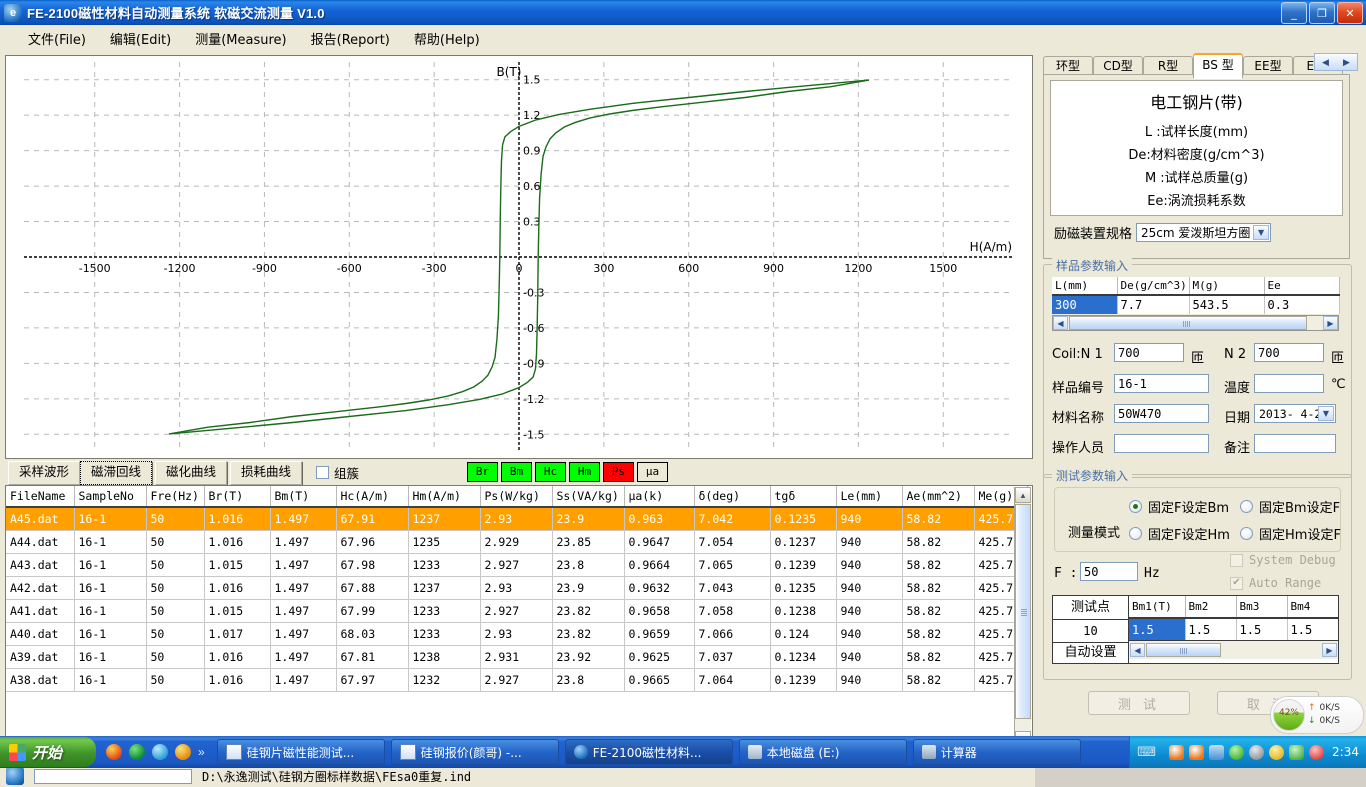 This screenshot has height=787, width=1366. Describe the element at coordinates (372, 680) in the screenshot. I see `table-cell: 67.97` at that location.